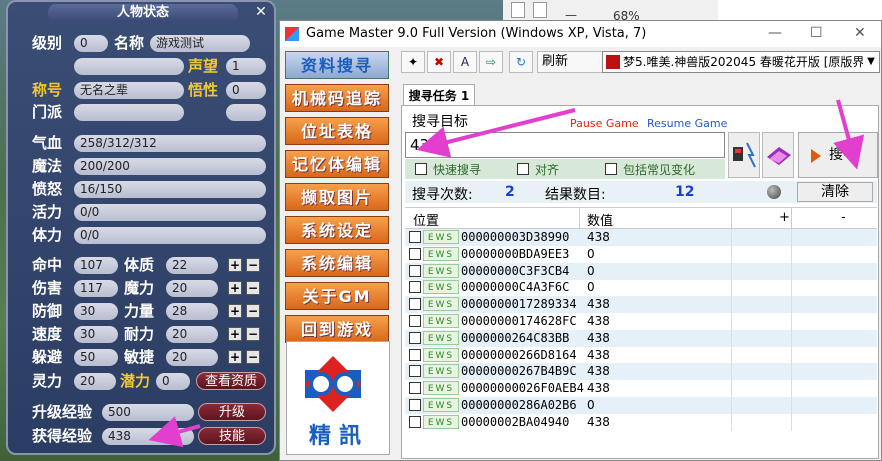  Describe the element at coordinates (231, 381) in the screenshot. I see `view-aptitude-button: 查看资质` at that location.